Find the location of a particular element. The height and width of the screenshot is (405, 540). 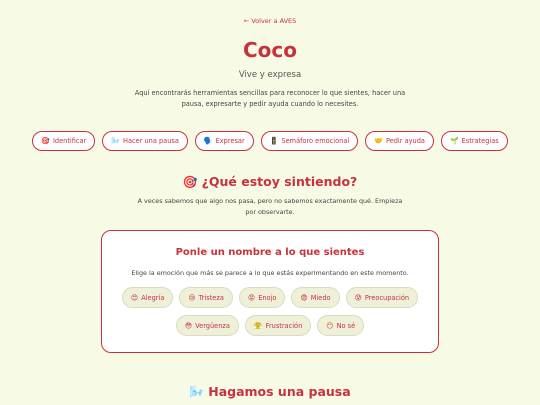

emotion-label: Preocupación is located at coordinates (387, 297).